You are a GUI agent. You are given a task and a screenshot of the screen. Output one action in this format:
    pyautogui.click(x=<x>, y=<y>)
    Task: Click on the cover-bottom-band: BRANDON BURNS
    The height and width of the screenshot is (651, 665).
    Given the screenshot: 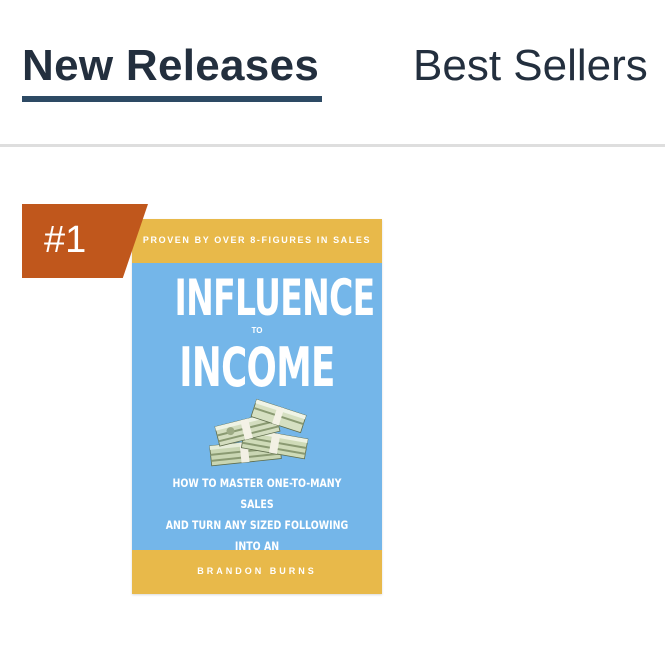 What is the action you would take?
    pyautogui.click(x=257, y=572)
    